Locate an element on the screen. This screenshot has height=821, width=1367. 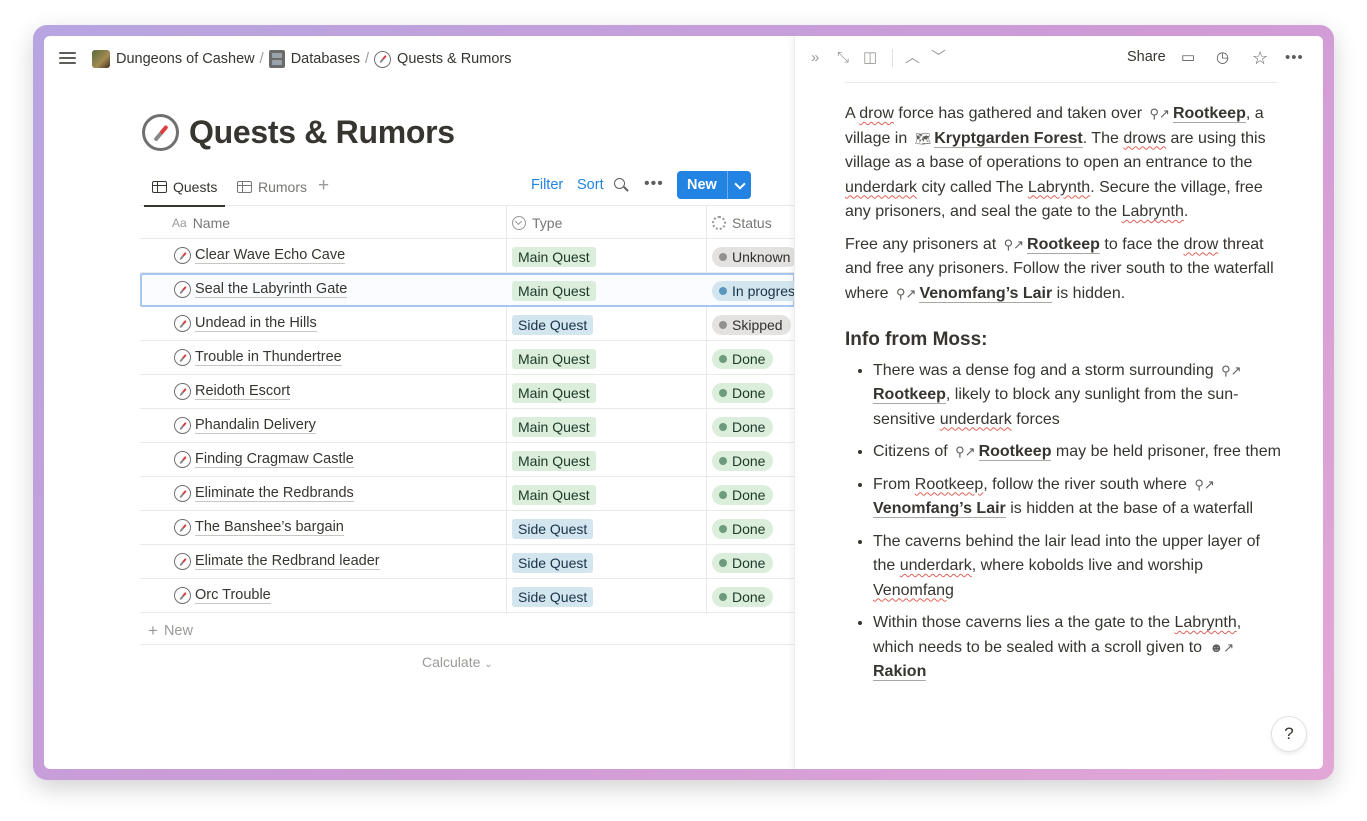
add-view-icon: + is located at coordinates (323, 186).